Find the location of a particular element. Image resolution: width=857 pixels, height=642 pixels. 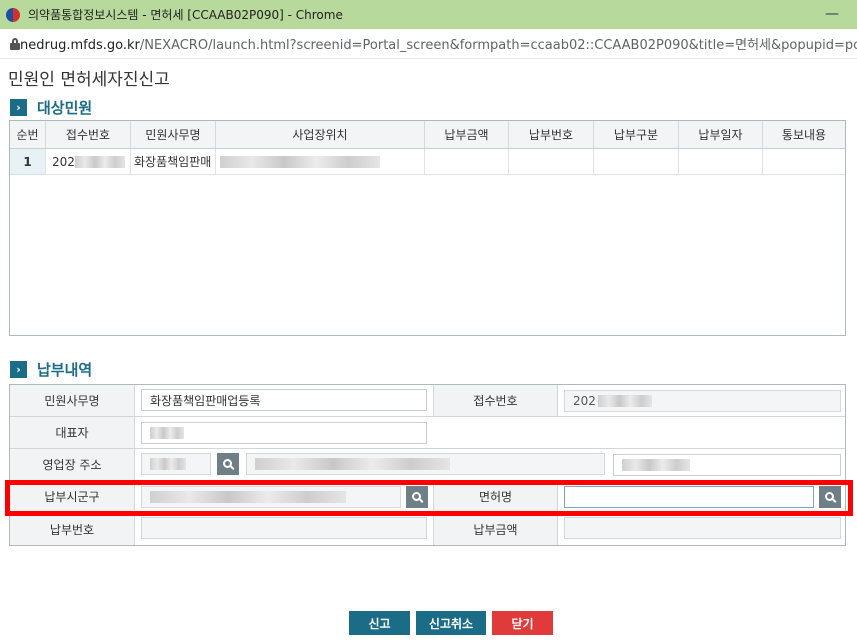

address-field is located at coordinates (425, 464).